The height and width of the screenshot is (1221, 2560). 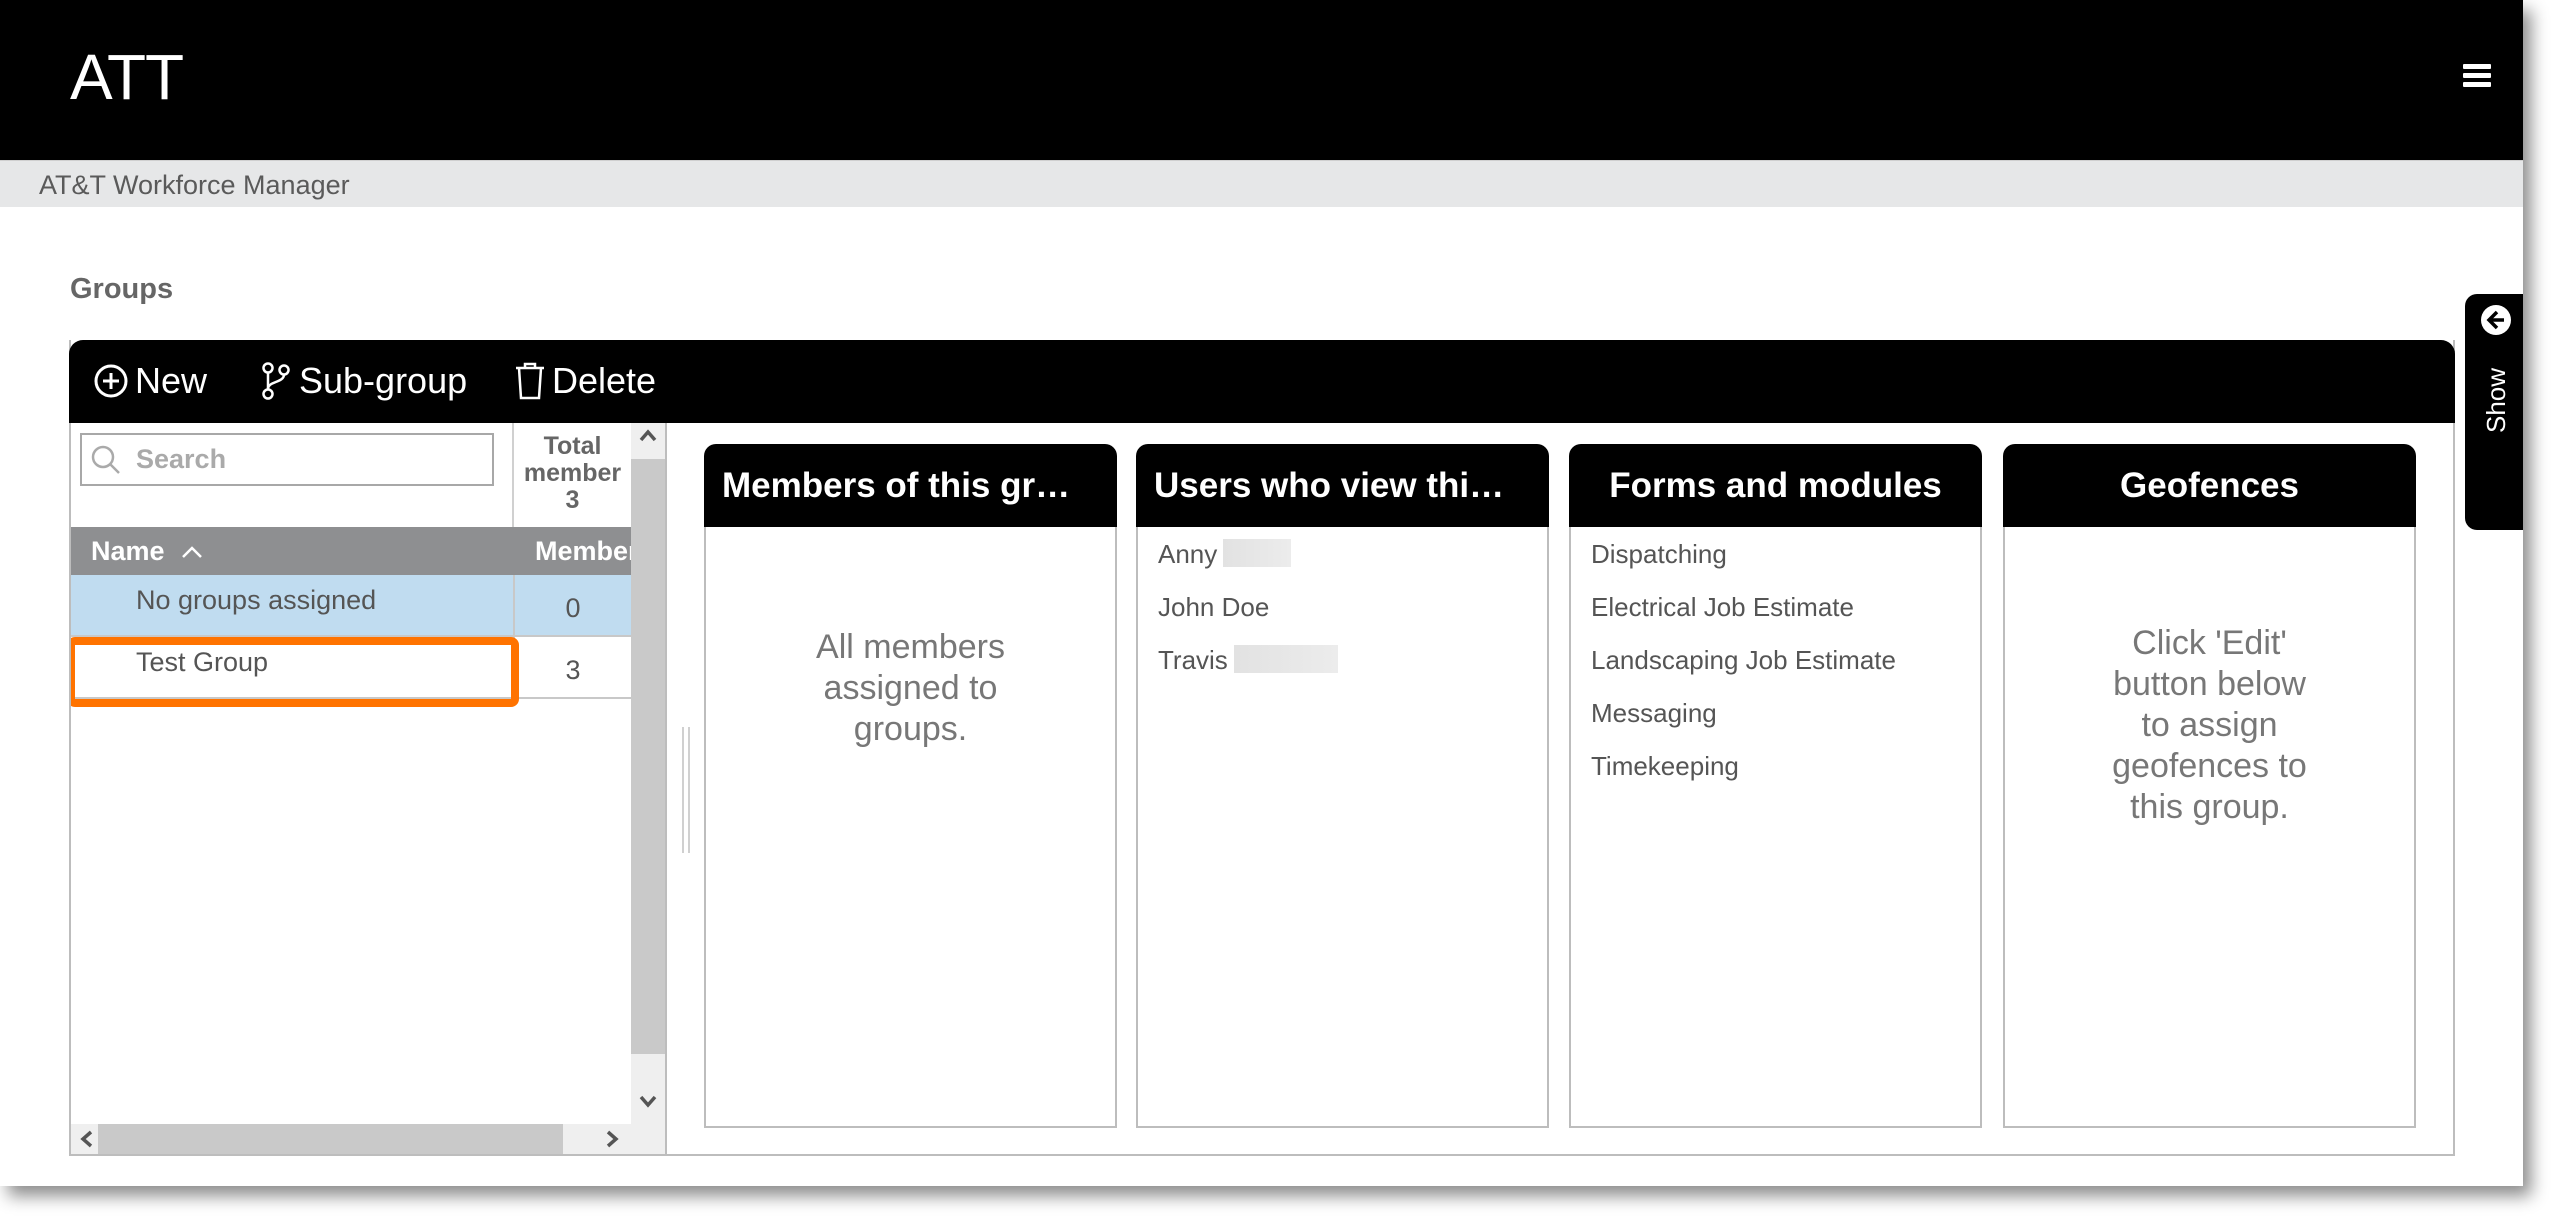 What do you see at coordinates (2496, 400) in the screenshot?
I see `show-label: Show` at bounding box center [2496, 400].